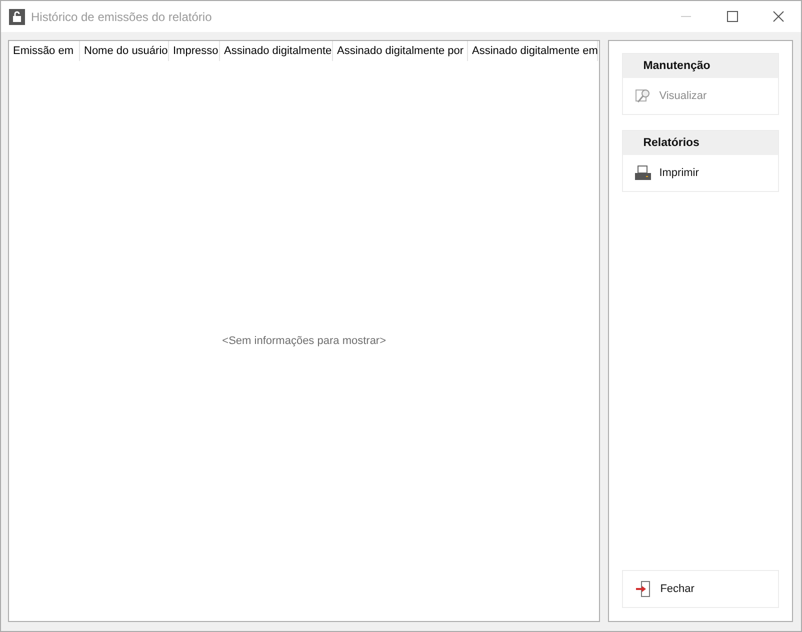 Image resolution: width=802 pixels, height=632 pixels. What do you see at coordinates (643, 96) in the screenshot?
I see `magnifier-icon` at bounding box center [643, 96].